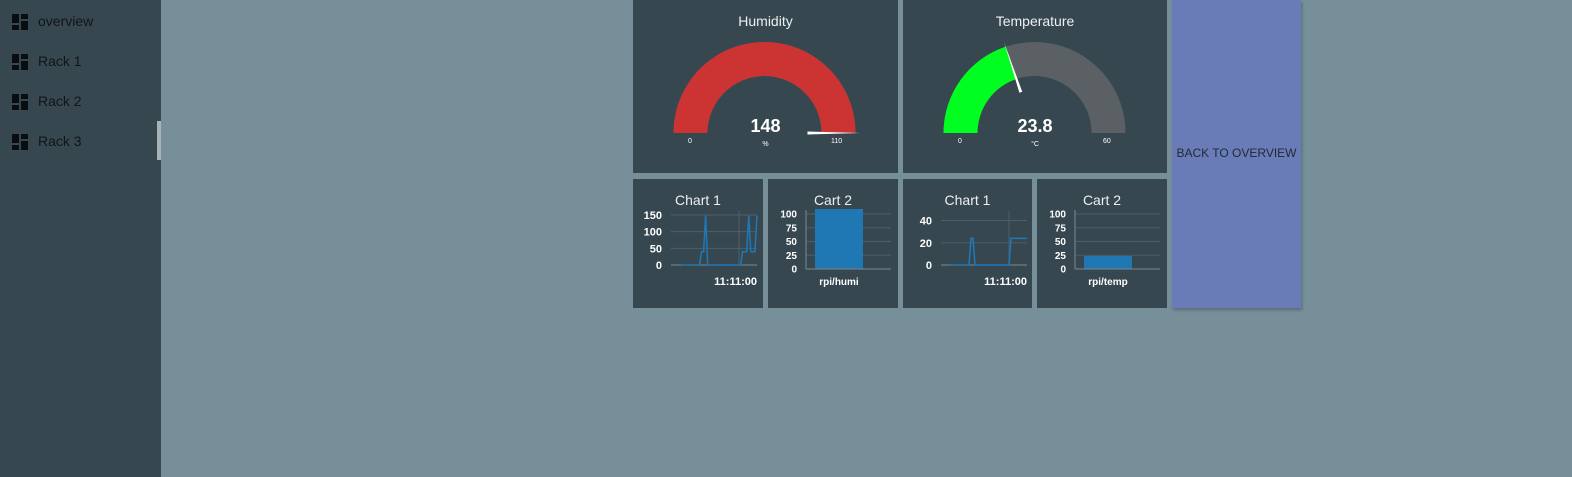 This screenshot has height=477, width=1572. I want to click on humidity-bar-chart: 100 75 50 25 0 rpi/humi, so click(835, 248).